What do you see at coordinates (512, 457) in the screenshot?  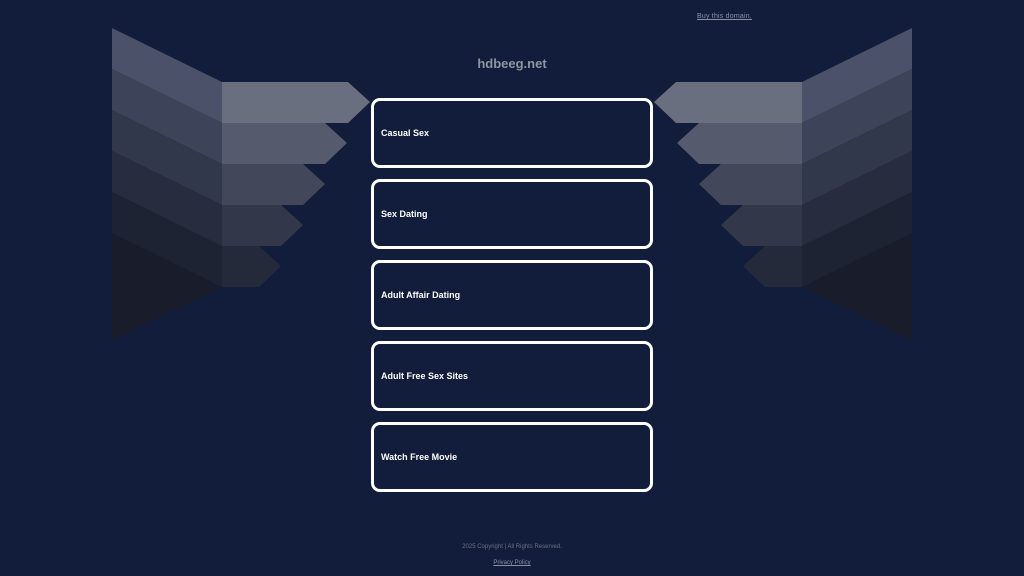 I see `link-watch-free-movie: Watch Free Movie` at bounding box center [512, 457].